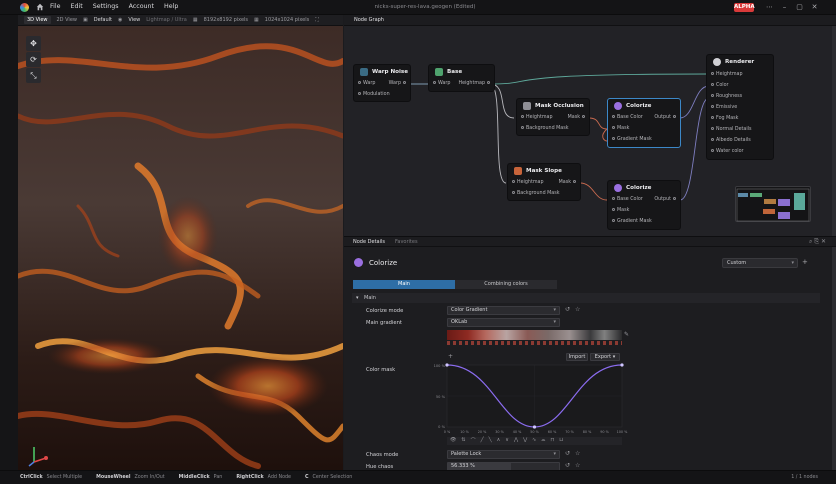 The width and height of the screenshot is (836, 484). I want to click on menu-file: File, so click(55, 6).